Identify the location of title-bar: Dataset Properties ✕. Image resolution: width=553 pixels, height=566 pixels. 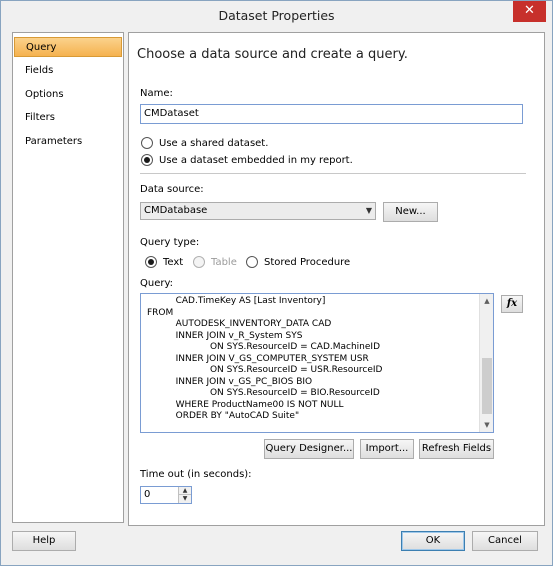
(276, 16).